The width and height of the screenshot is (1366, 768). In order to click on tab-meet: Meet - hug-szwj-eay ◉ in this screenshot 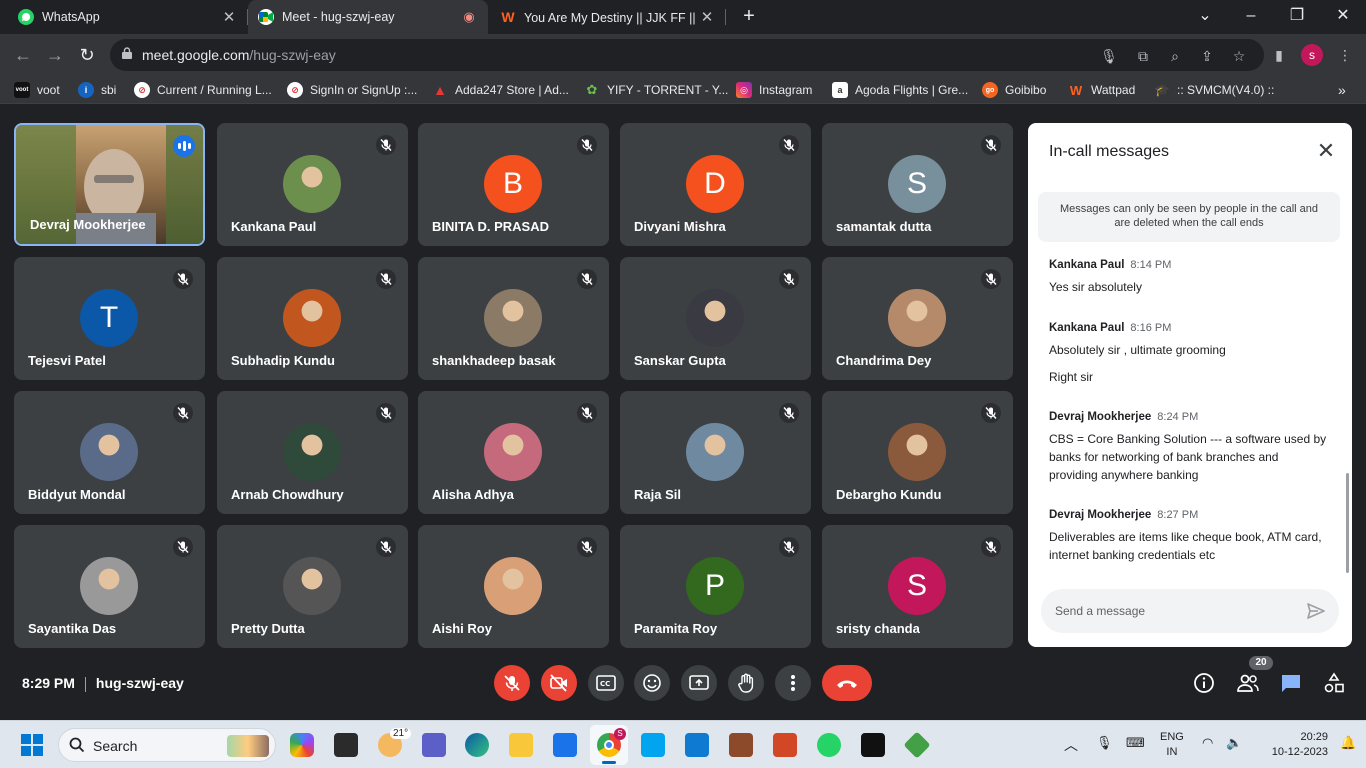, I will do `click(368, 17)`.